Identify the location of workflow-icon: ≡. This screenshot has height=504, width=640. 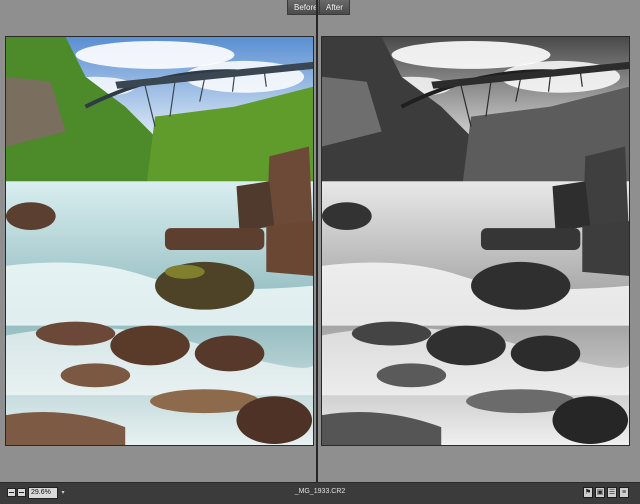
(624, 492).